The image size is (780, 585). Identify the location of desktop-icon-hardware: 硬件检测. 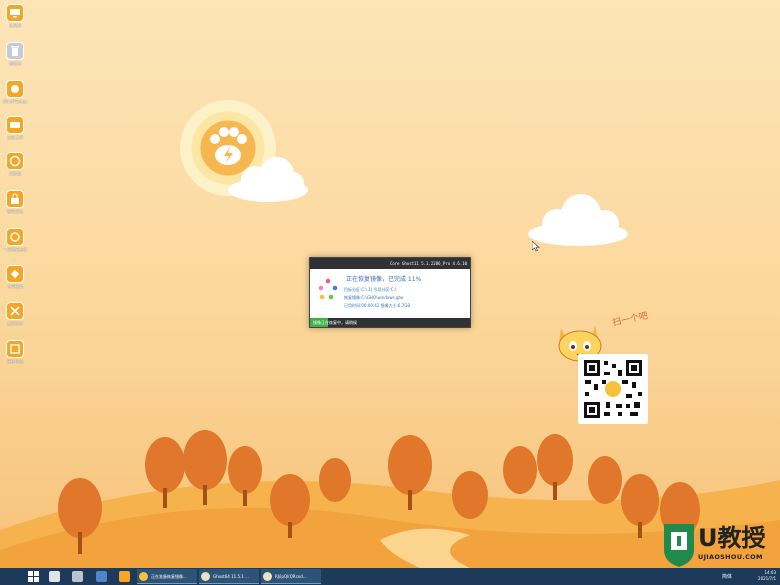
(15, 356).